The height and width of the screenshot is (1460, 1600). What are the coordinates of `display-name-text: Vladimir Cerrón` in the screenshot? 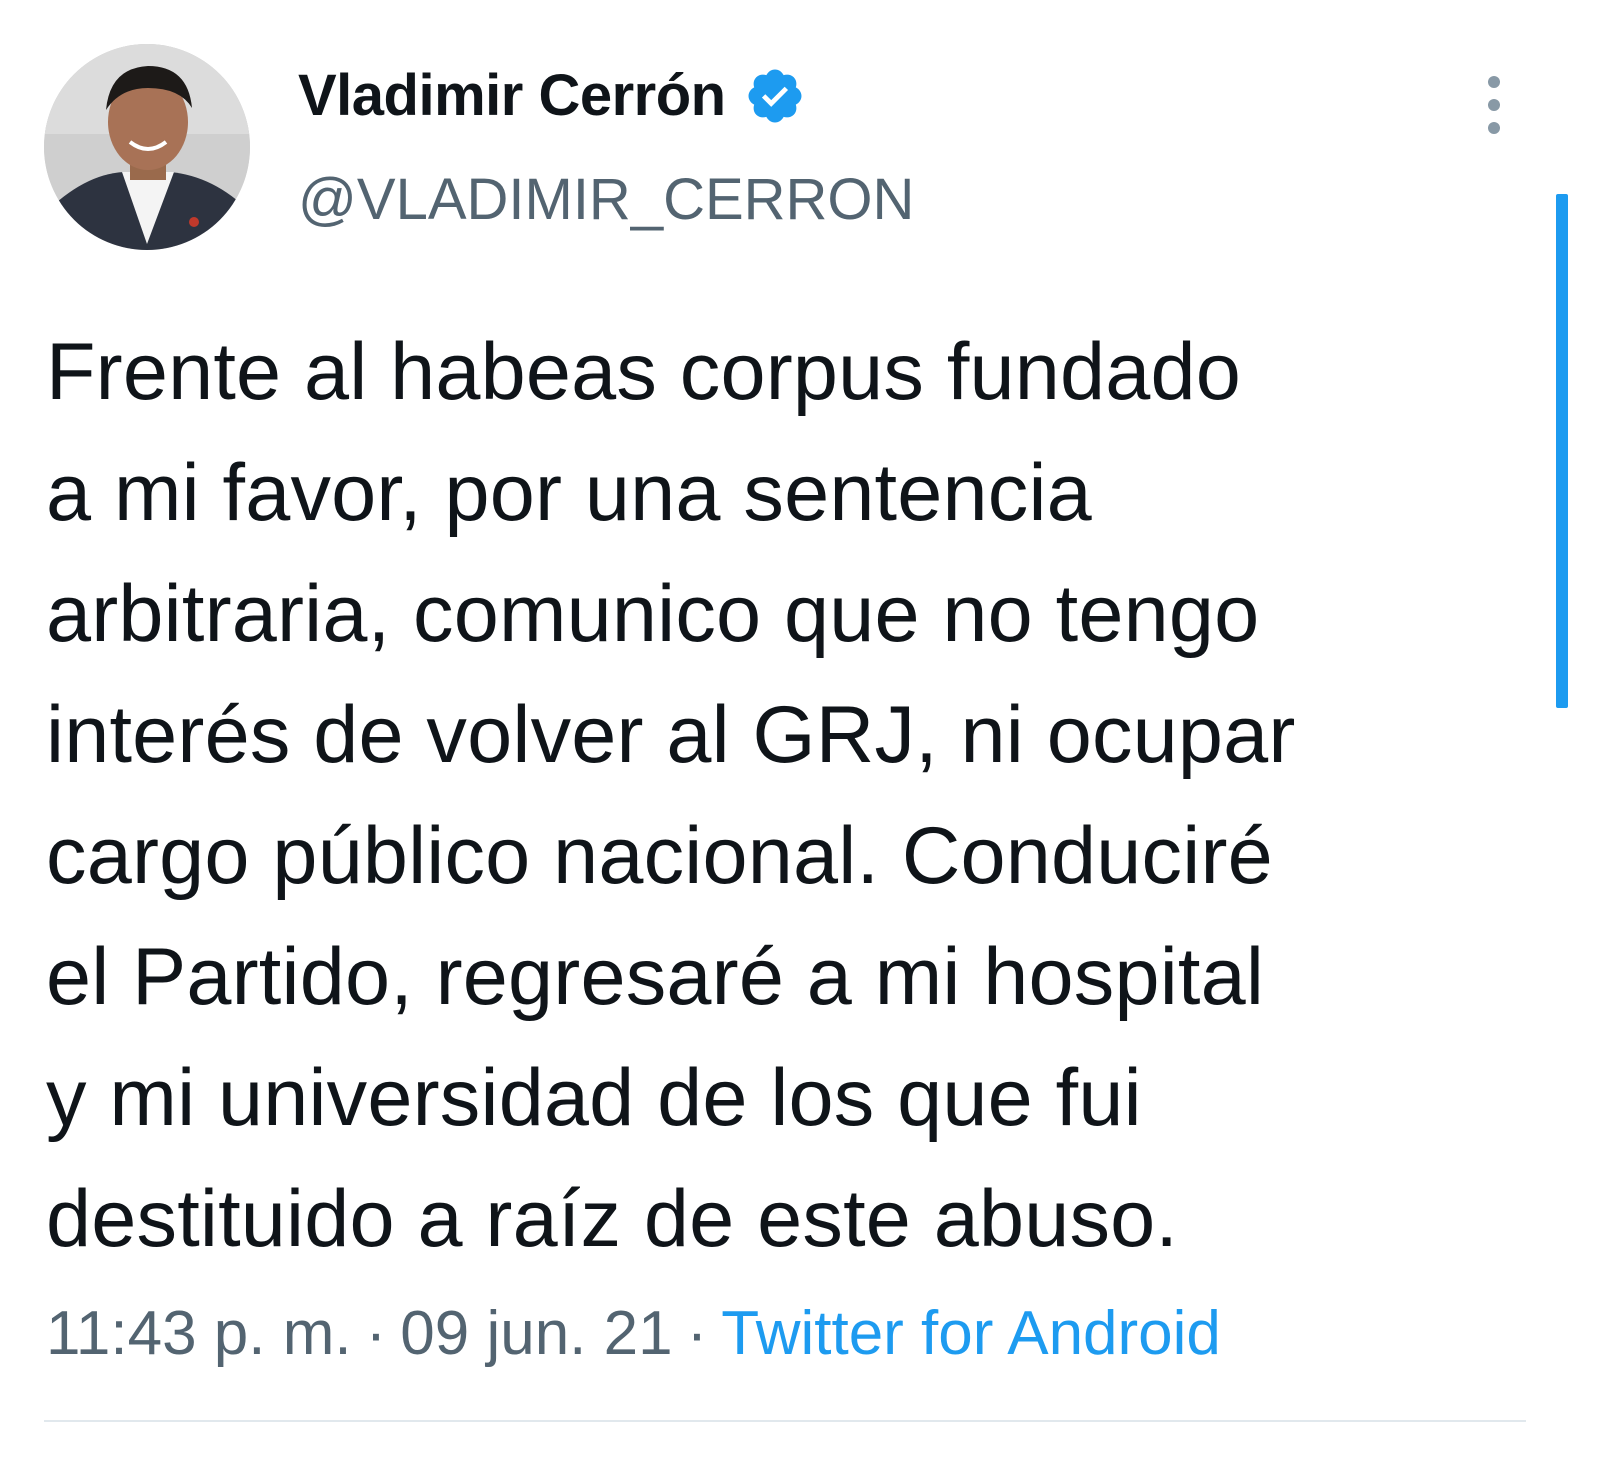 It's located at (512, 95).